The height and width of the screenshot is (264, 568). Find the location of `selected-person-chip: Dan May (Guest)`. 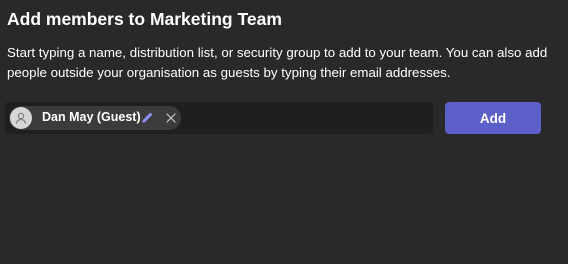

selected-person-chip: Dan May (Guest) is located at coordinates (95, 118).